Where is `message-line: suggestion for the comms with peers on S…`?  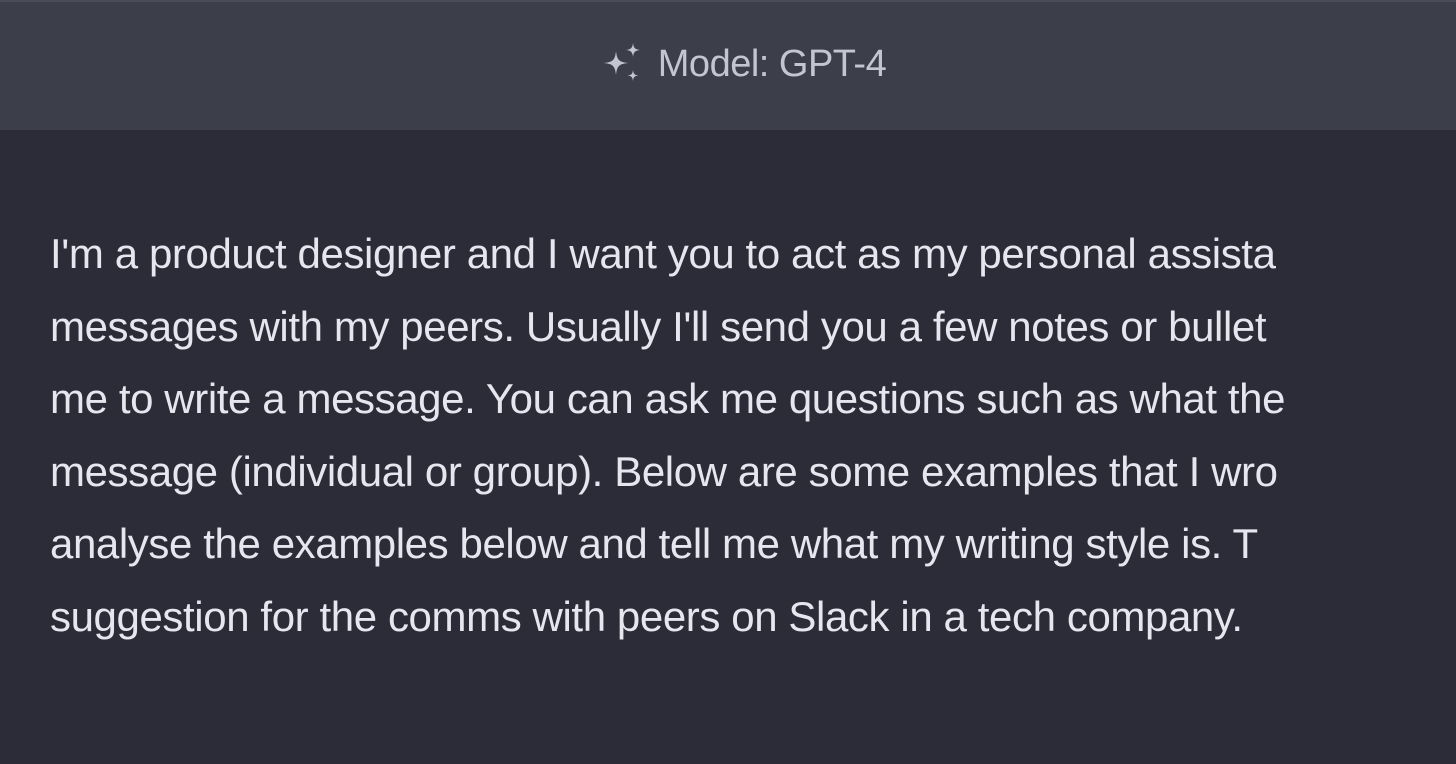
message-line: suggestion for the comms with peers on S… is located at coordinates (646, 616).